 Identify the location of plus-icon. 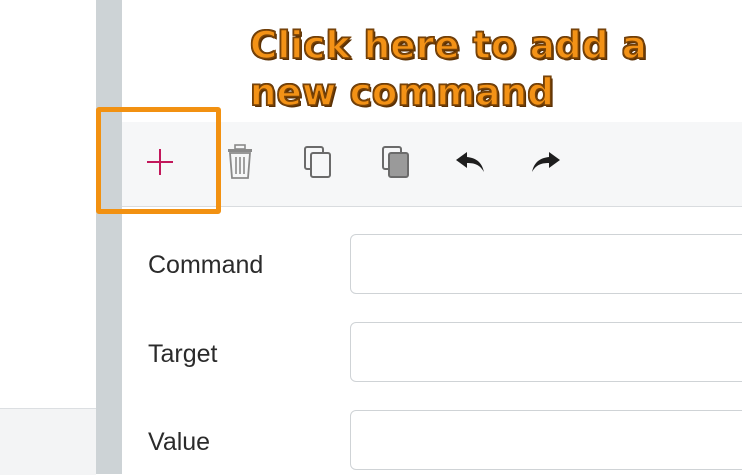
(160, 162).